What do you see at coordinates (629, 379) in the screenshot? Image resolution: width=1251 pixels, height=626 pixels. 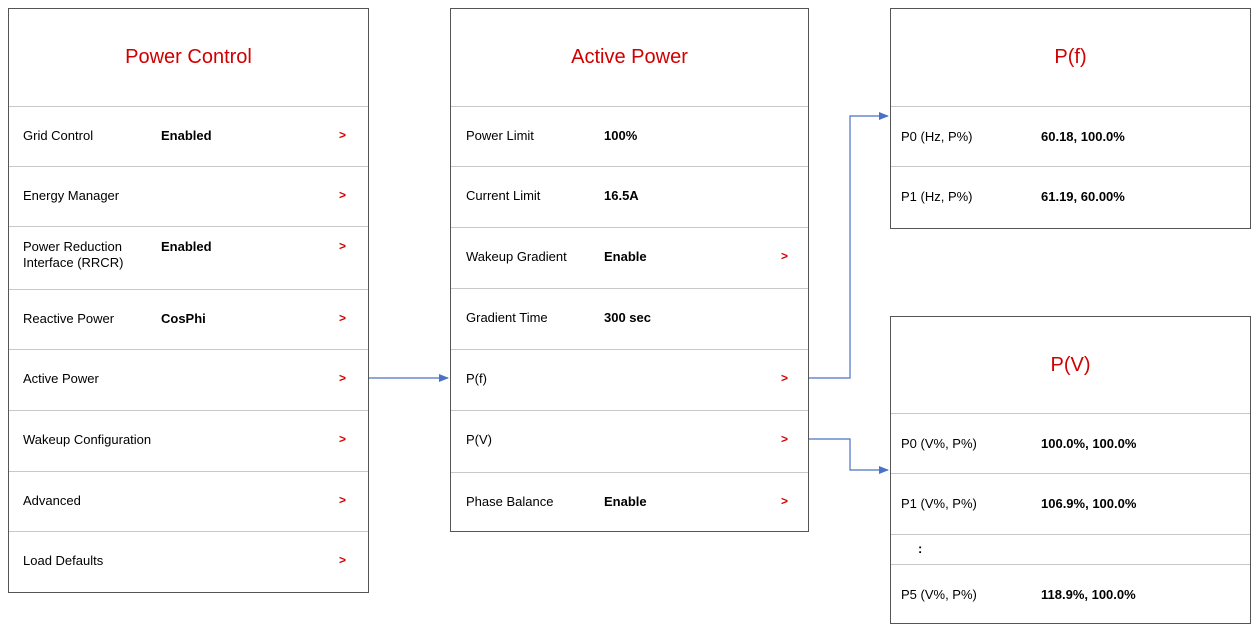 I see `active-power-row-p-f: P(f) >` at bounding box center [629, 379].